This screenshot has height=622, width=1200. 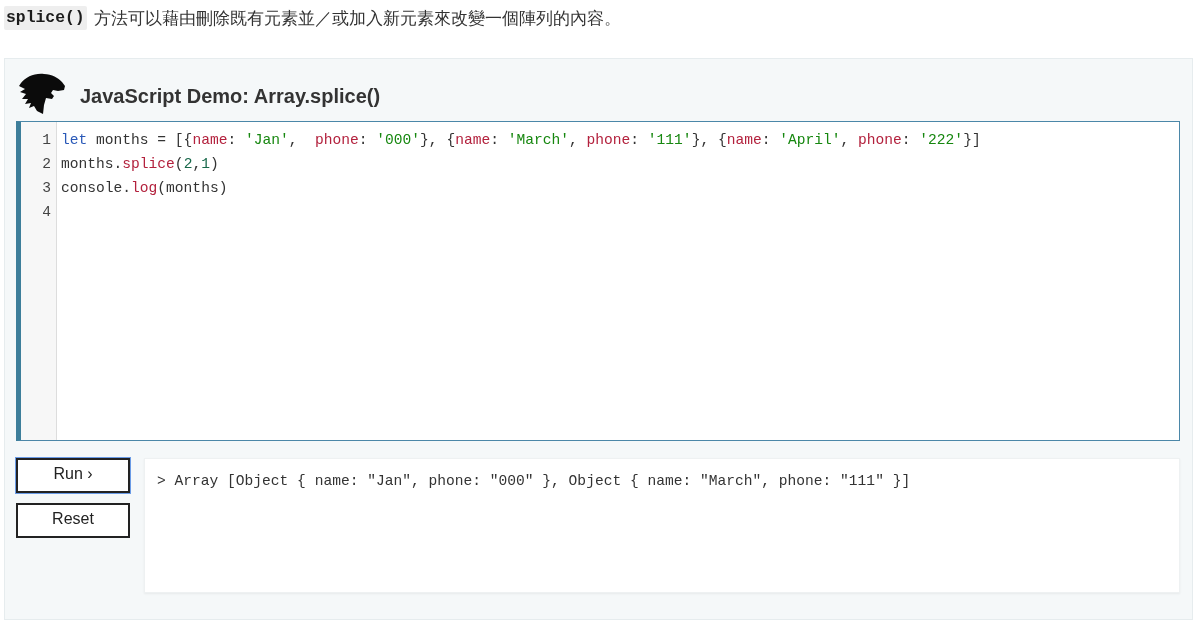 I want to click on demo-title: JavaScript Demo: Array.splice(), so click(x=230, y=96).